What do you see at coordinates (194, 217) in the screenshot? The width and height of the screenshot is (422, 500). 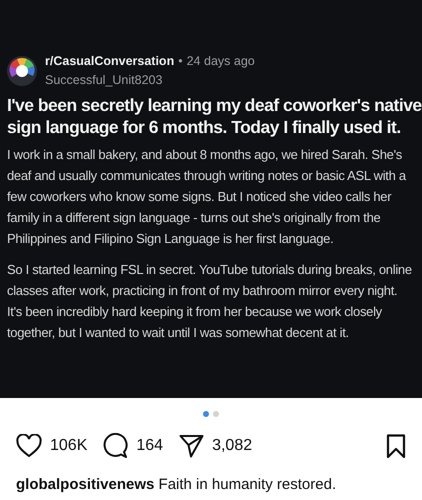 I see `body-text-line: family in a different sign language - turns out she's originally from the` at bounding box center [194, 217].